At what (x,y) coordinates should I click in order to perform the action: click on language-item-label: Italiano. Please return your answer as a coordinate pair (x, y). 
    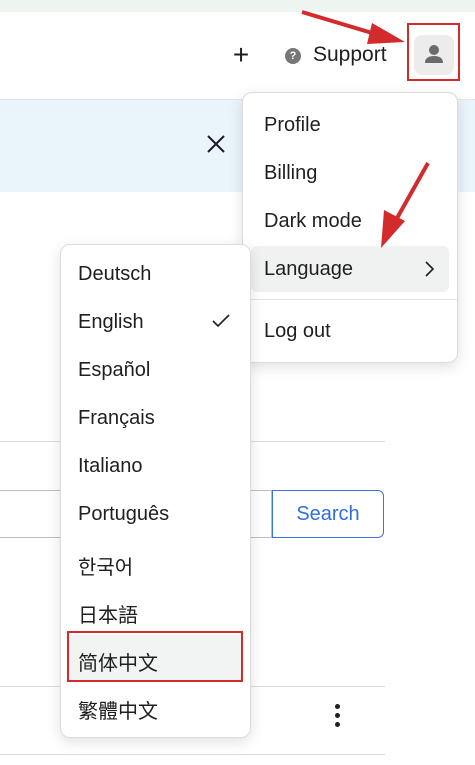
    Looking at the image, I should click on (110, 466).